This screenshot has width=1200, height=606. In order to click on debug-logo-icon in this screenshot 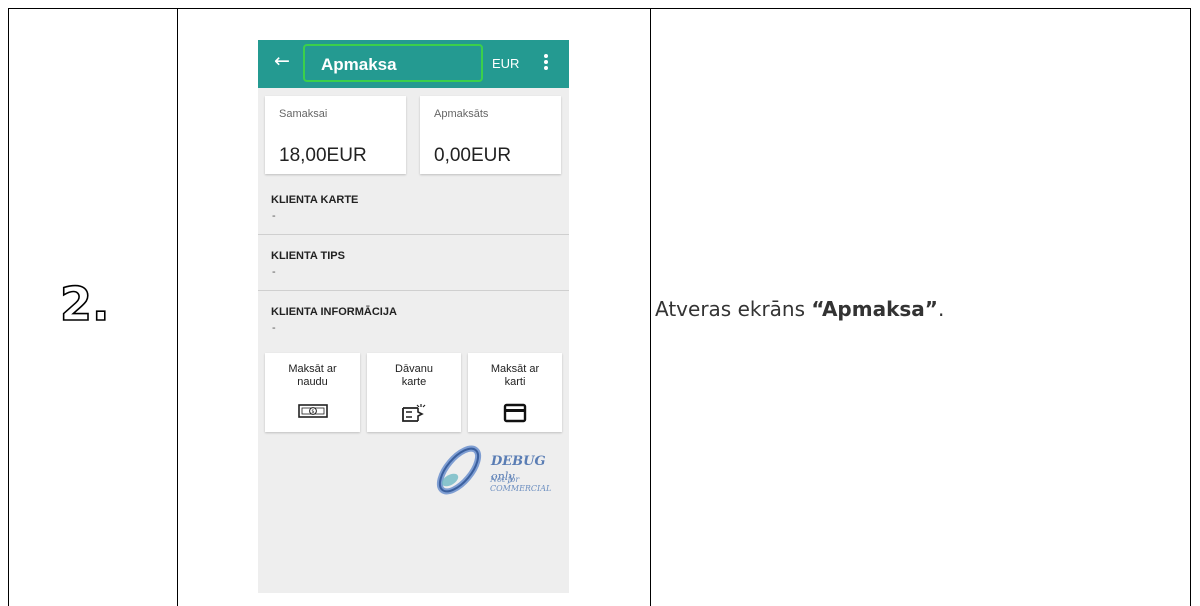, I will do `click(459, 470)`.